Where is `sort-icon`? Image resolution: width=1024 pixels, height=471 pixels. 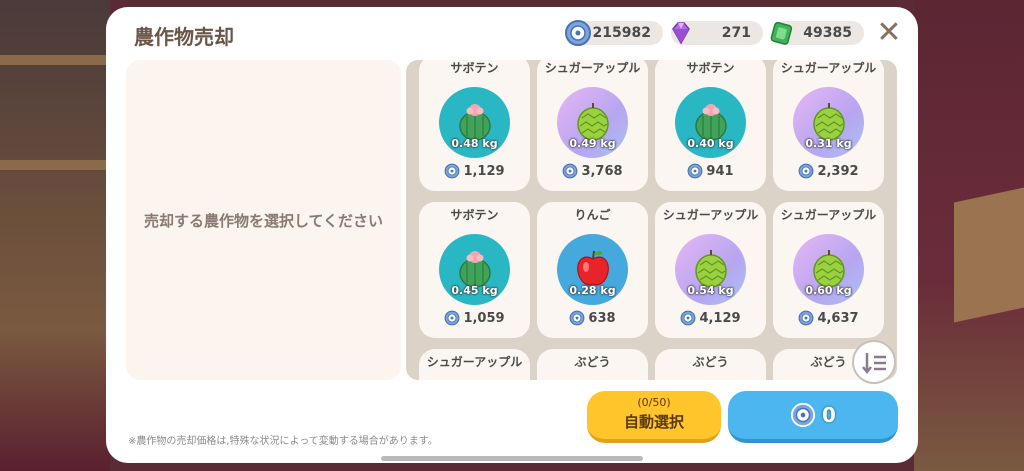
sort-icon is located at coordinates (874, 364).